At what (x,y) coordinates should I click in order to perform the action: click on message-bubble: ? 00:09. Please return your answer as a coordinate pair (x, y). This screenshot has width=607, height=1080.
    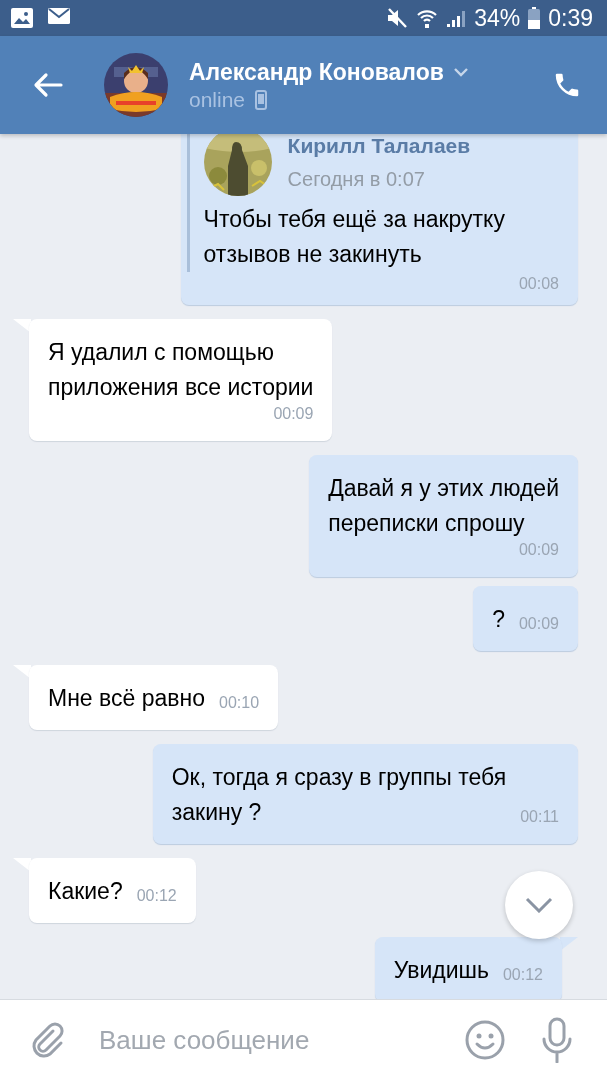
    Looking at the image, I should click on (525, 618).